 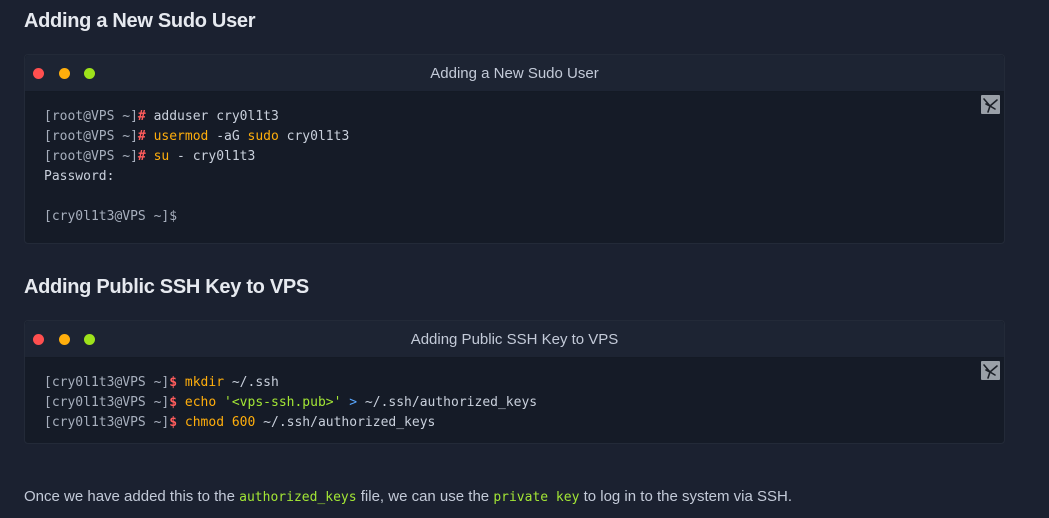 I want to click on terminal-line: [root@VPS ~]# usermod -aG sudo cry0l1t3, so click(x=196, y=137).